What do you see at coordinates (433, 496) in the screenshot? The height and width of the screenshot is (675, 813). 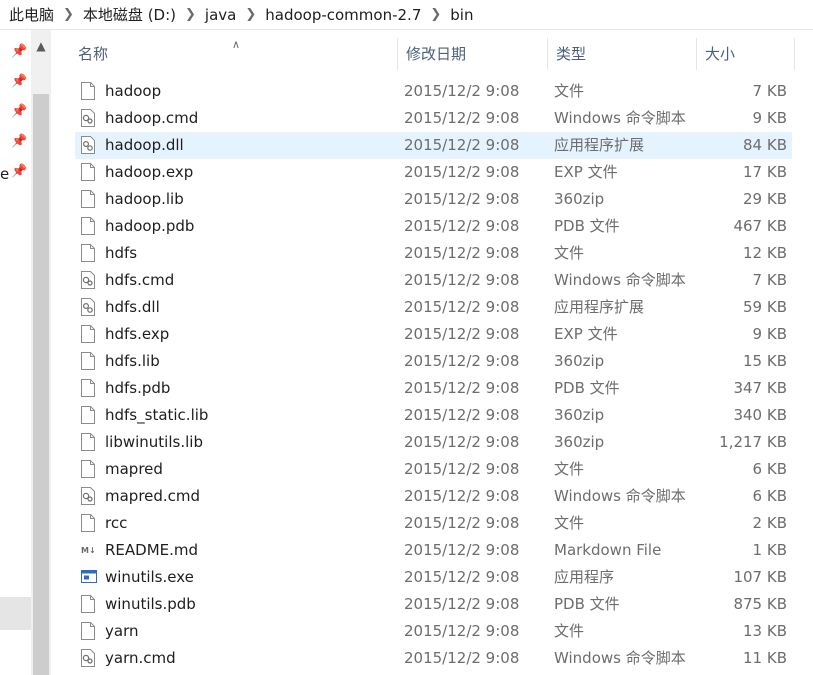 I see `file-row: mapred.cmd 2015/12/2 9:08 Windows 命令脚本 6 KB` at bounding box center [433, 496].